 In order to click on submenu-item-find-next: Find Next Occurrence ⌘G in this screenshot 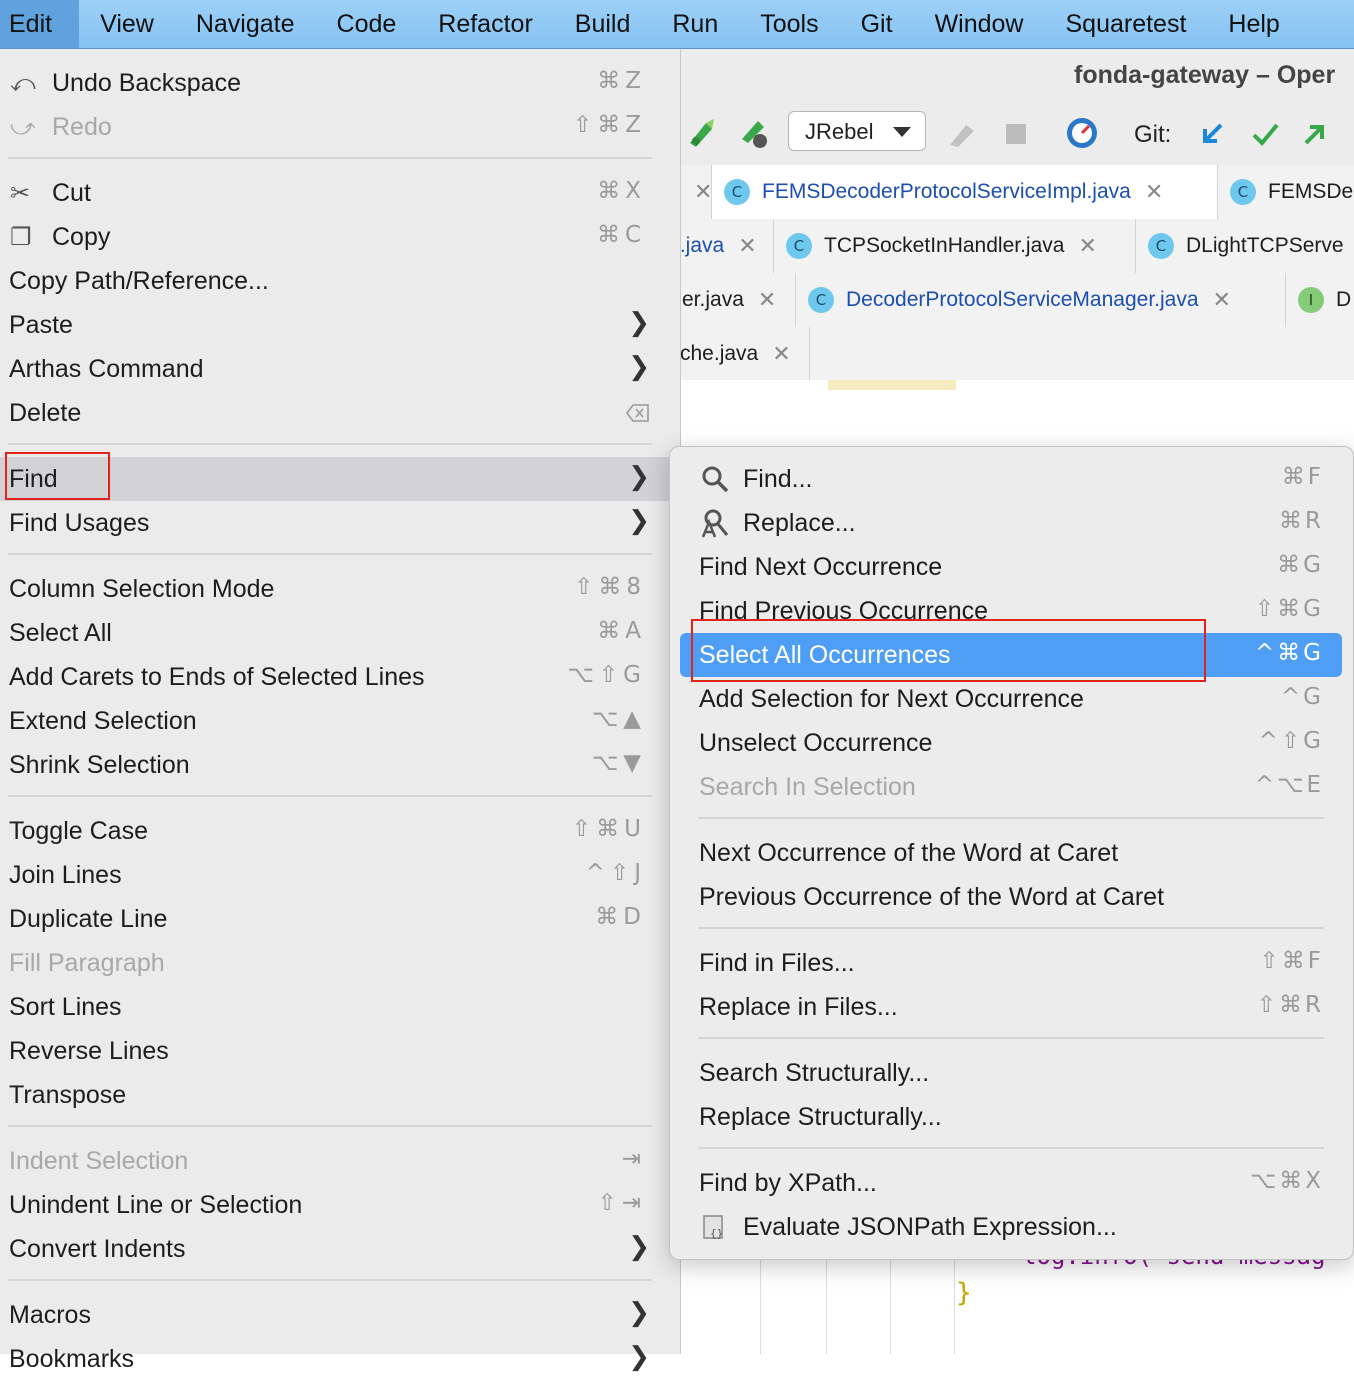, I will do `click(1011, 567)`.